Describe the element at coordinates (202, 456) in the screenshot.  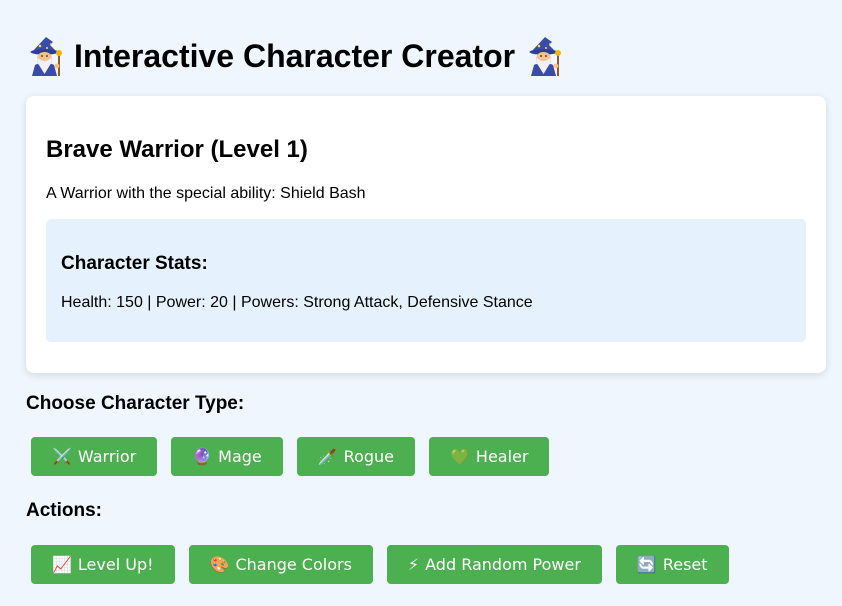
I see `crystal-ball-icon: 🔮` at that location.